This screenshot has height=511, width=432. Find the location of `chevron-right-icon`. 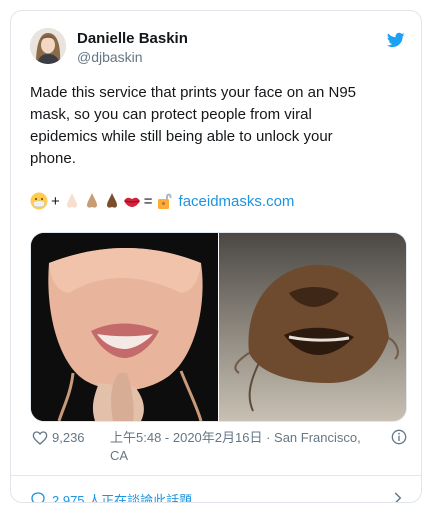

chevron-right-icon is located at coordinates (398, 497).